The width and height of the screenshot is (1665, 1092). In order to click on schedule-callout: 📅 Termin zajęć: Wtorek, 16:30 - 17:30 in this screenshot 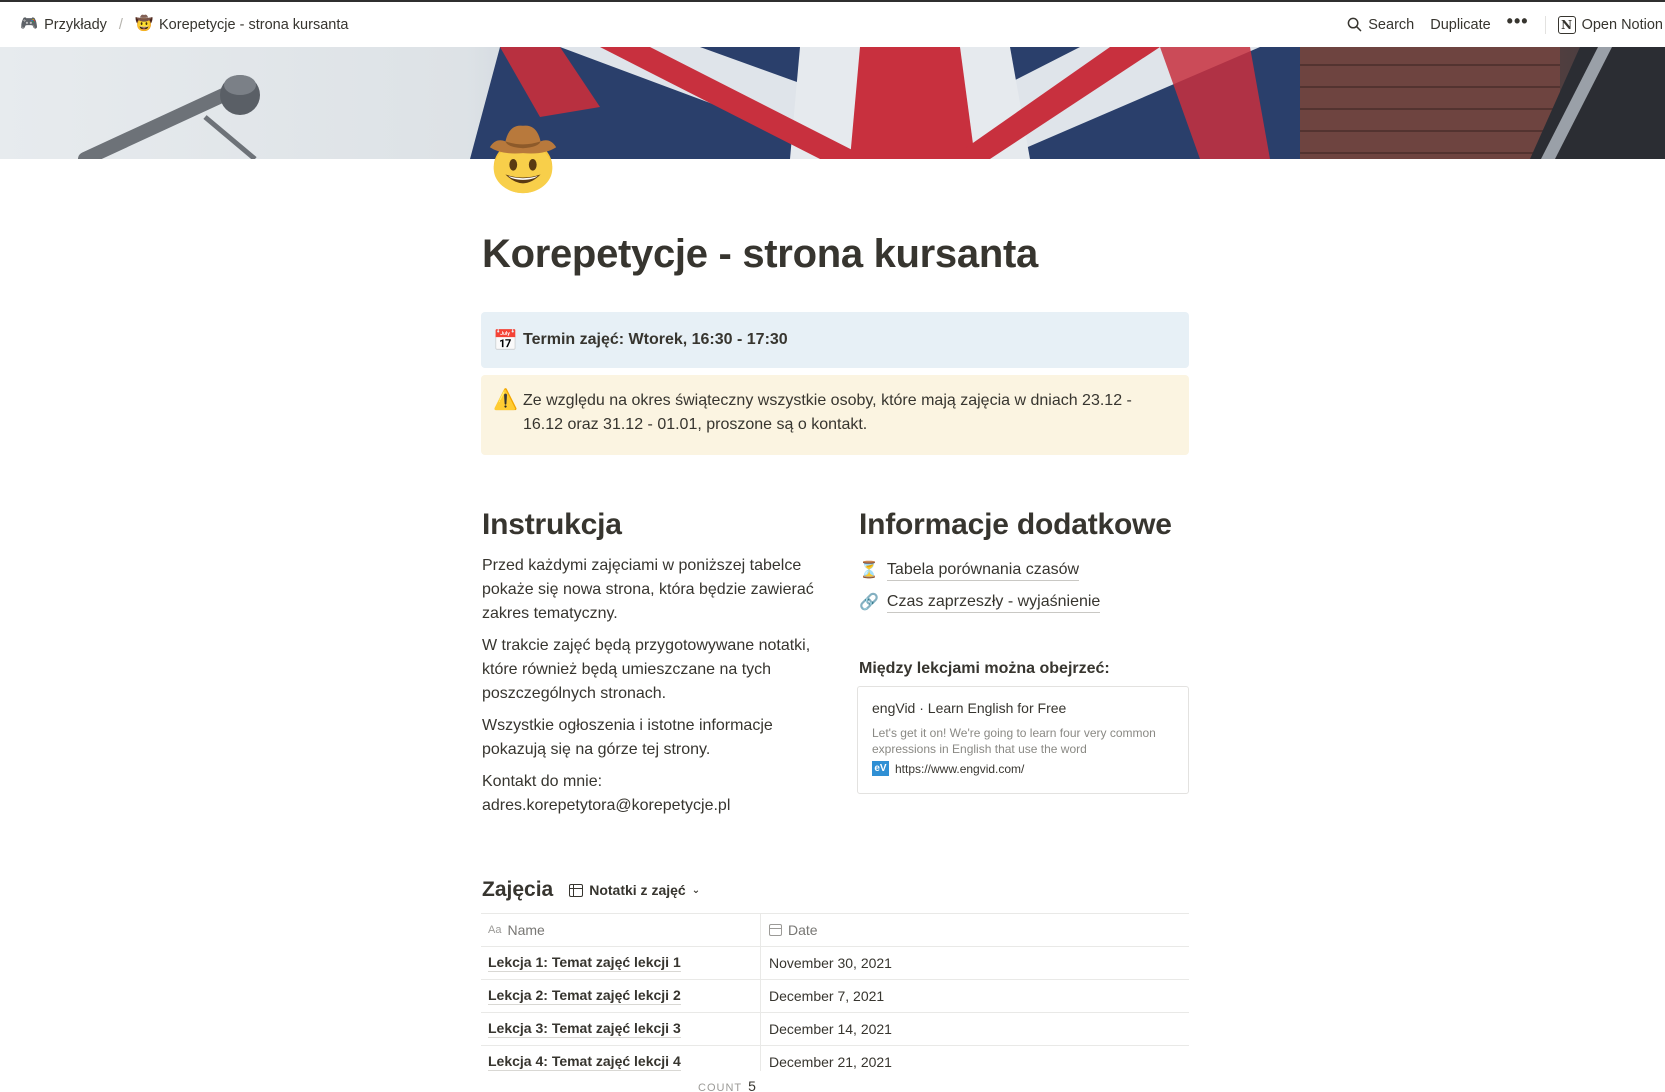, I will do `click(835, 340)`.